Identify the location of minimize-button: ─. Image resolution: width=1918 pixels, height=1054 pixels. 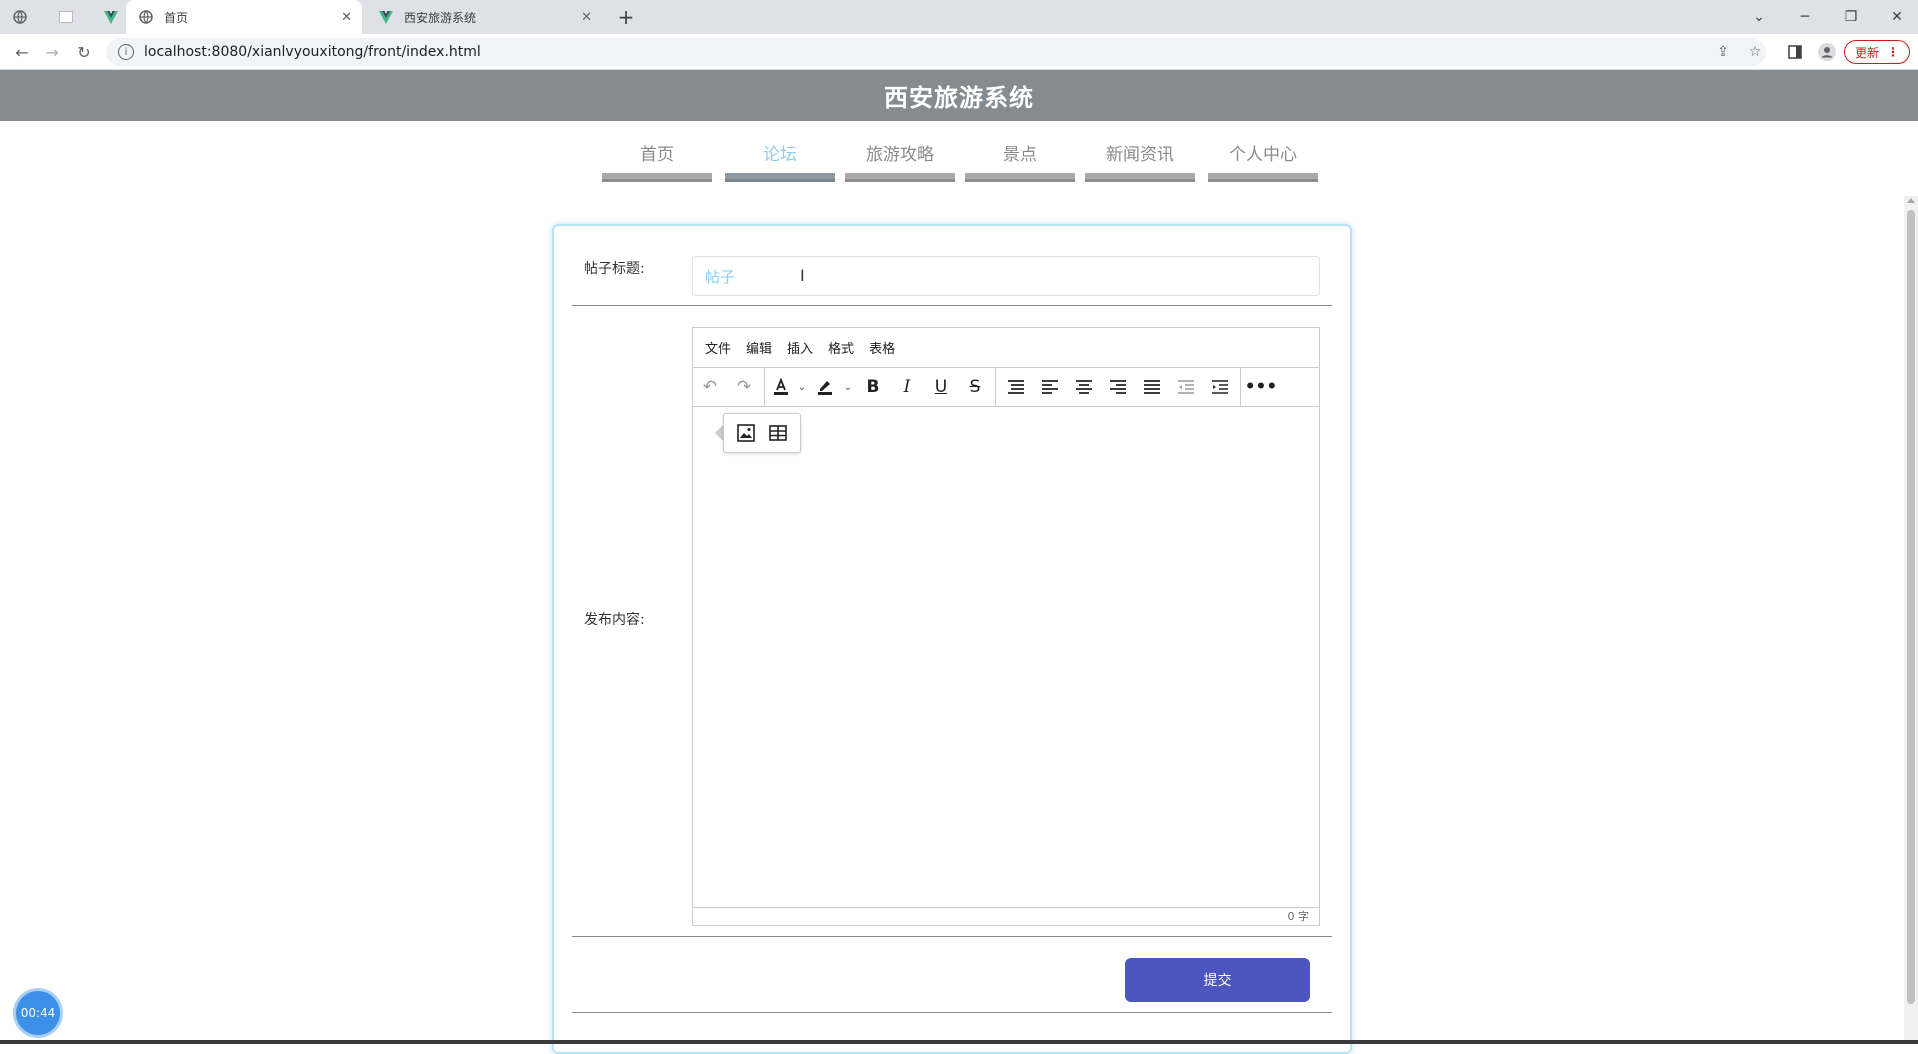
(1805, 17).